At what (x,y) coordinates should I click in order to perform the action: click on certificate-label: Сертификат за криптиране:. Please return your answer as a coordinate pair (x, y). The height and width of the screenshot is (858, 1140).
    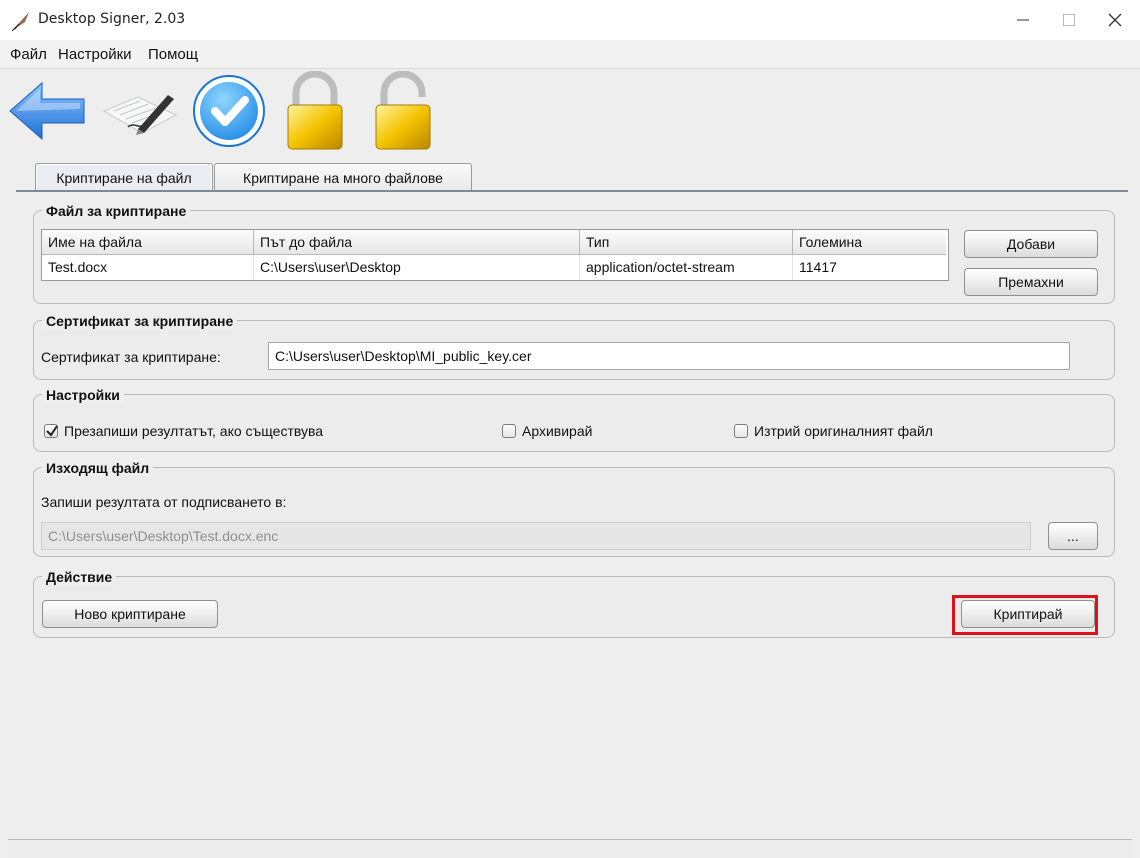
    Looking at the image, I should click on (131, 357).